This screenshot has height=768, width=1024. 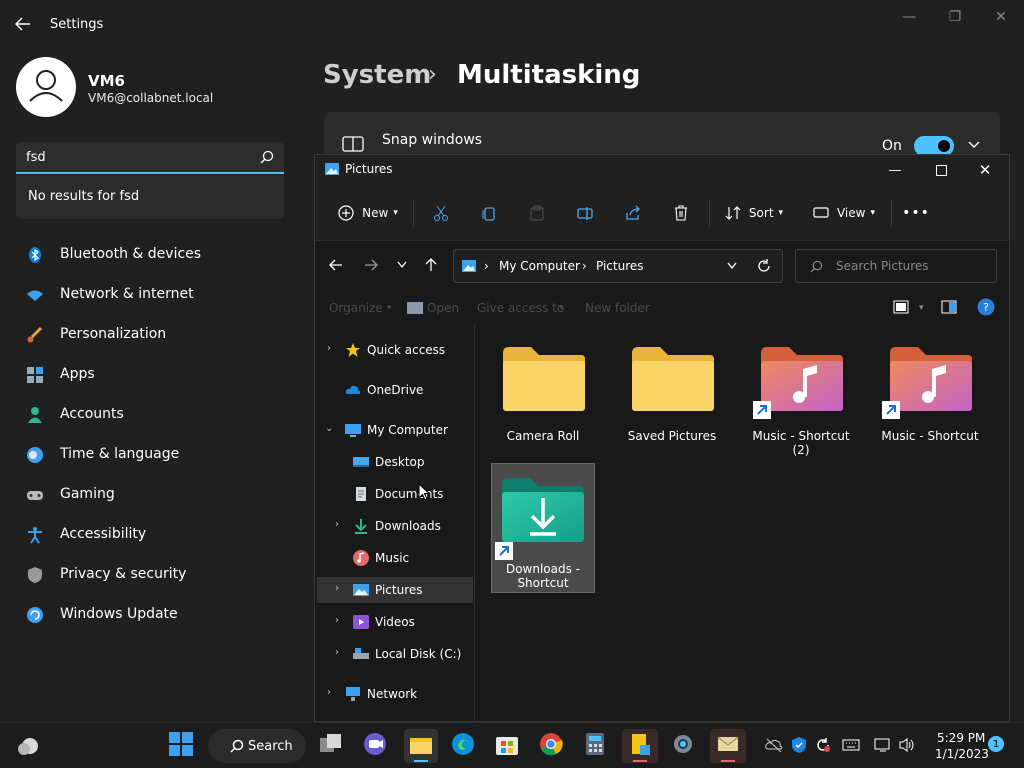 I want to click on weather-icon, so click(x=29, y=746).